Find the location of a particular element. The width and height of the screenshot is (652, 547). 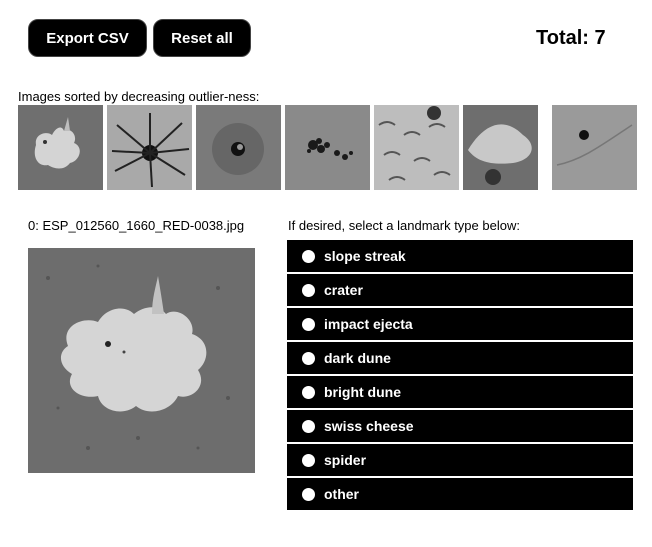

landmark-option-label: swiss cheese is located at coordinates (369, 426).